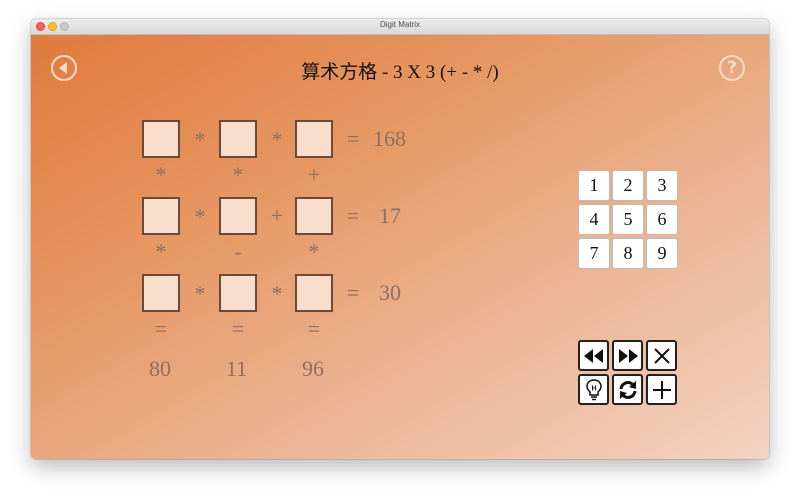 Image resolution: width=800 pixels, height=500 pixels. I want to click on clear-button, so click(661, 355).